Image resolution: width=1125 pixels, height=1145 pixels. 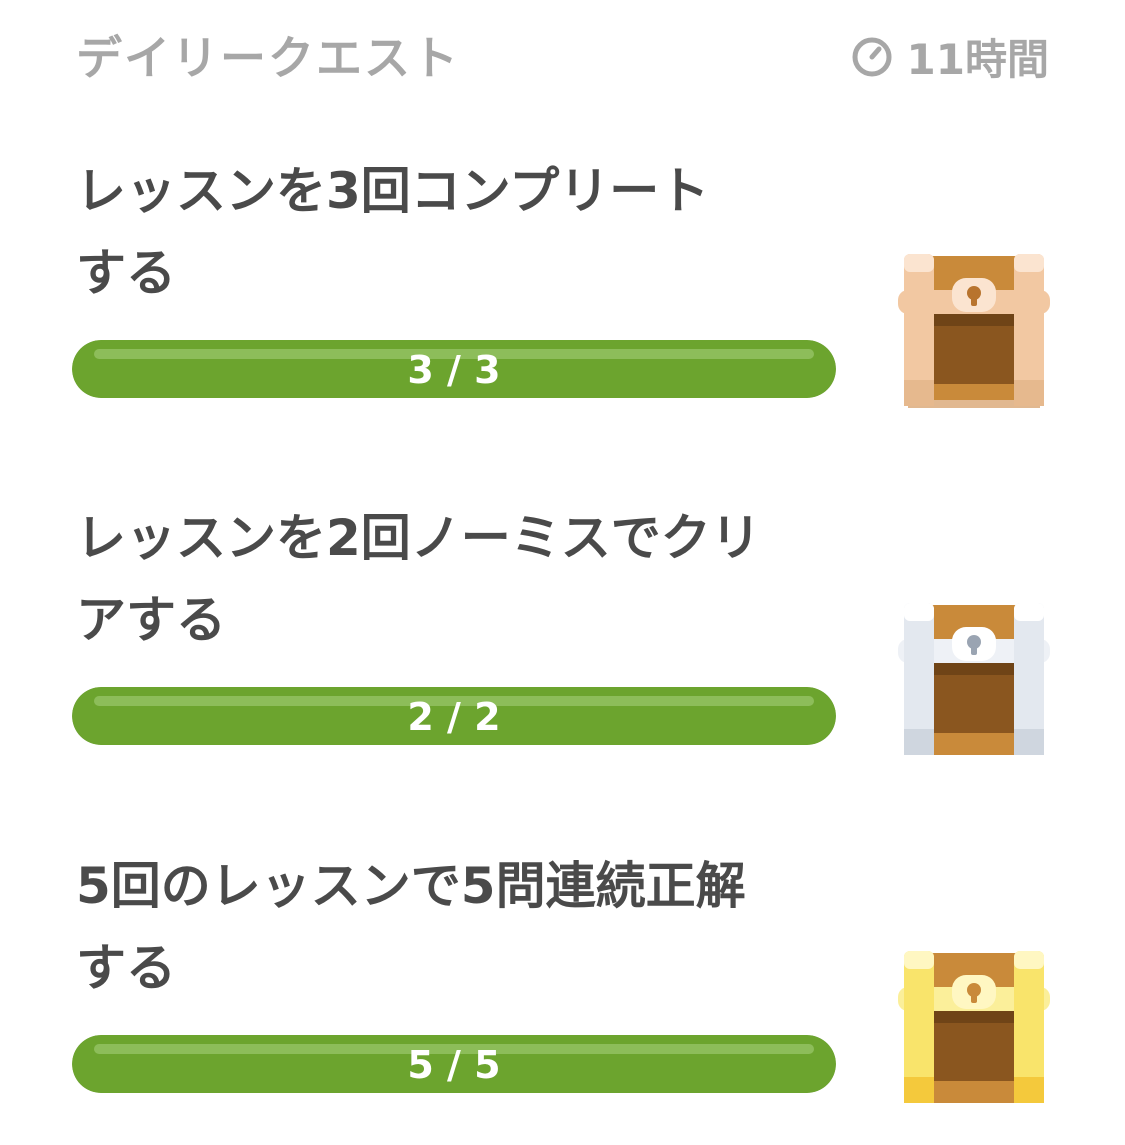 What do you see at coordinates (974, 330) in the screenshot?
I see `bronze-chest-icon` at bounding box center [974, 330].